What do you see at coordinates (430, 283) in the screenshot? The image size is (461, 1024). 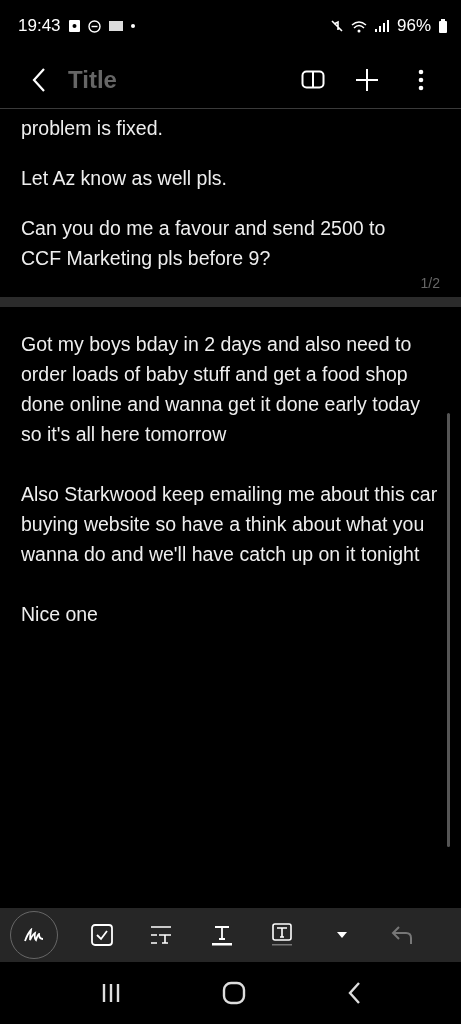 I see `page-number: 1/2` at bounding box center [430, 283].